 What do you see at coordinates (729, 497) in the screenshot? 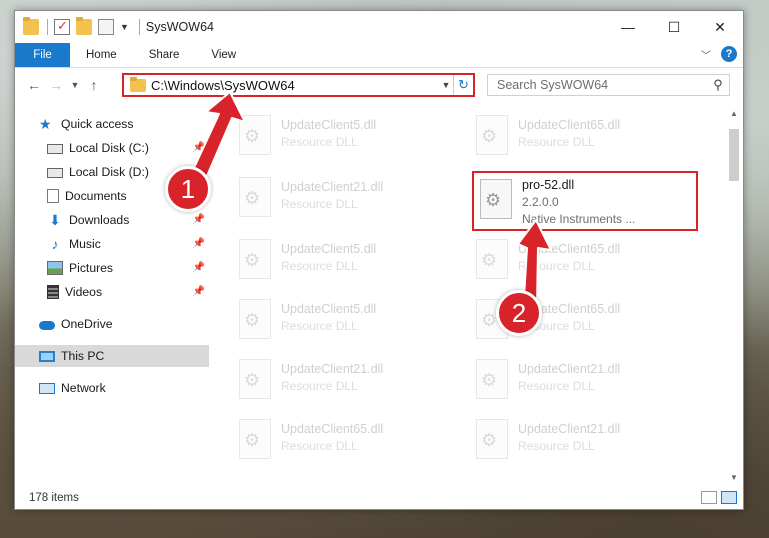
I see `tiles-view-icon` at bounding box center [729, 497].